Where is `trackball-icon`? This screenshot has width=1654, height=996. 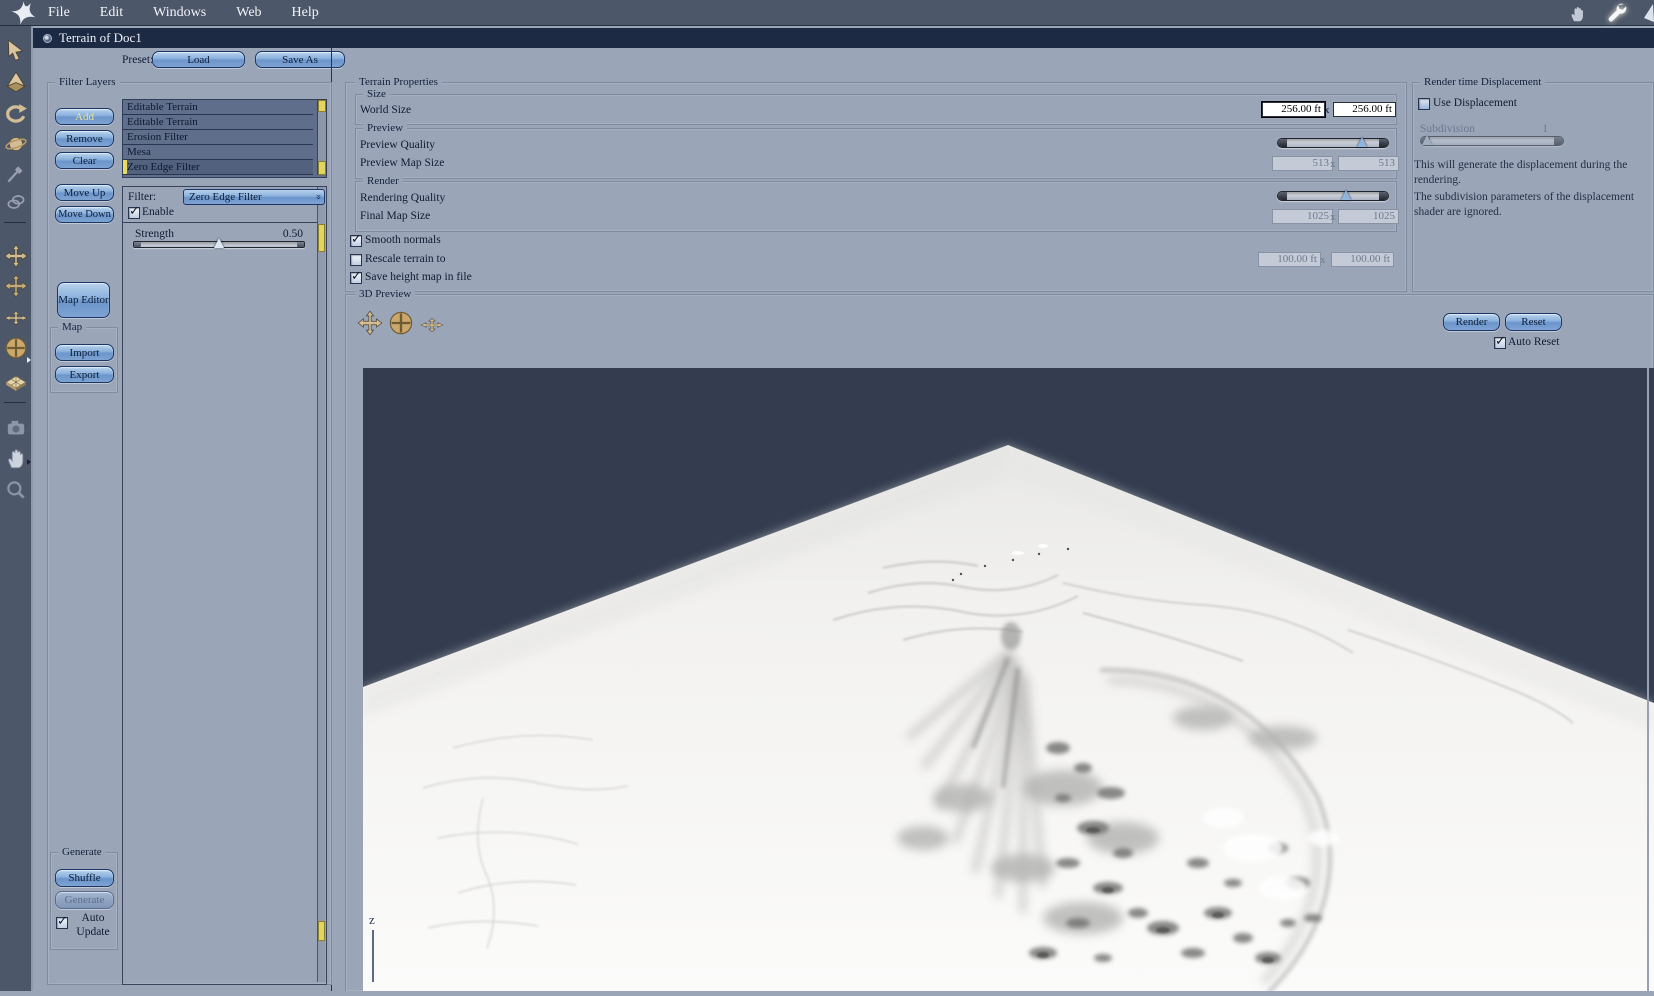
trackball-icon is located at coordinates (16, 348).